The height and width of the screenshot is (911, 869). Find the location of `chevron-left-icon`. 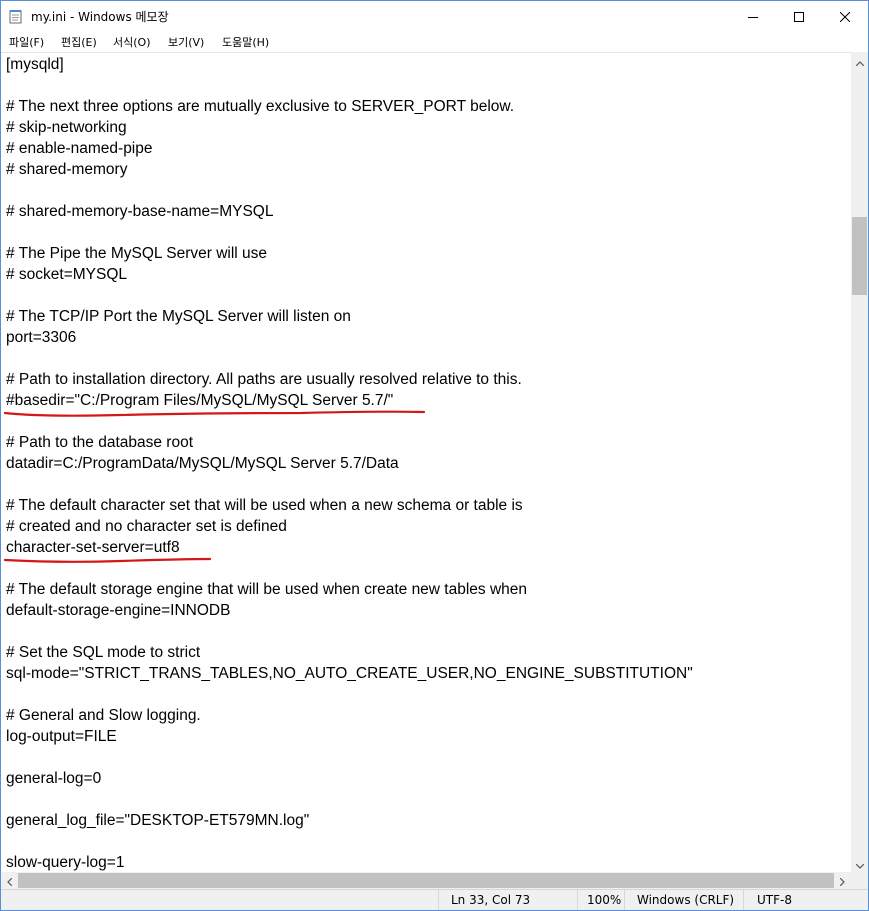

chevron-left-icon is located at coordinates (10, 880).